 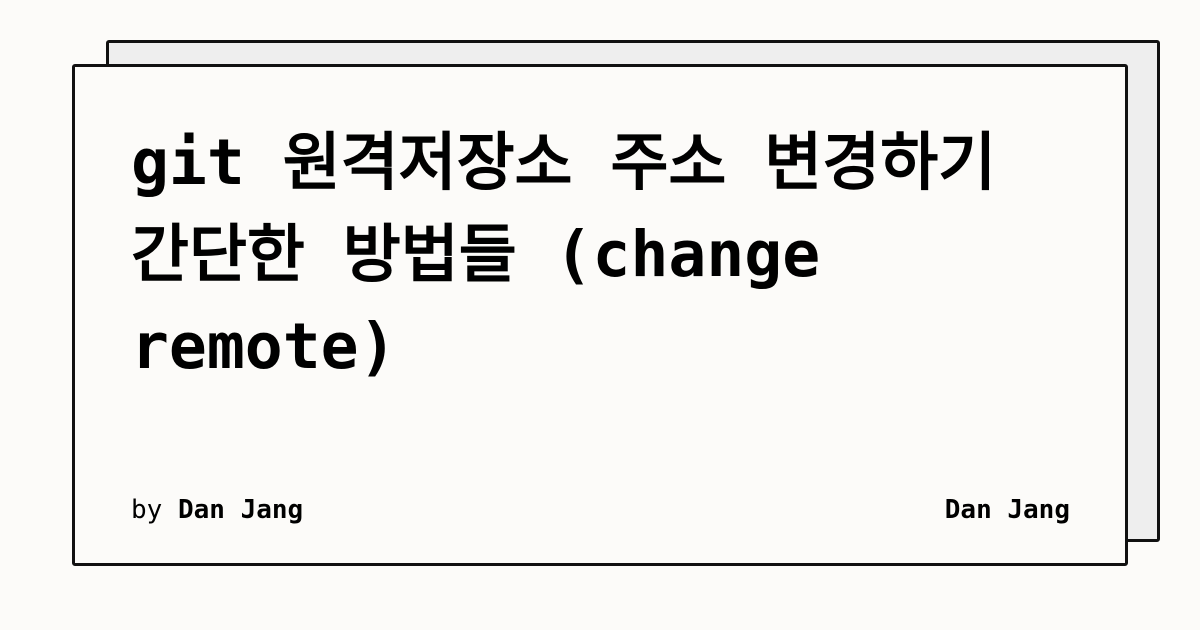 I want to click on author-name: Dan Jang, so click(x=240, y=510).